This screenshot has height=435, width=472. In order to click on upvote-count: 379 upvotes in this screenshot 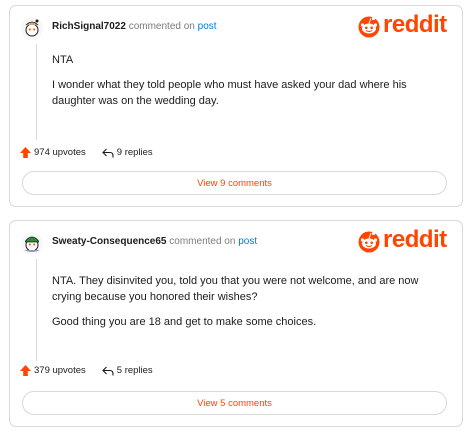, I will do `click(60, 370)`.